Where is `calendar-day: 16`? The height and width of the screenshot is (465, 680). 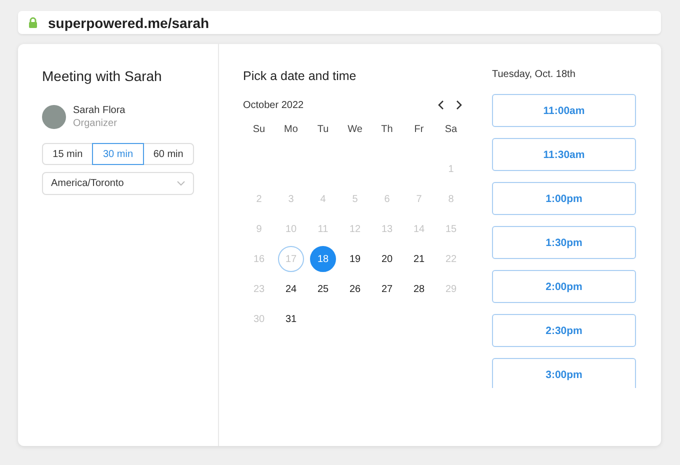 calendar-day: 16 is located at coordinates (259, 259).